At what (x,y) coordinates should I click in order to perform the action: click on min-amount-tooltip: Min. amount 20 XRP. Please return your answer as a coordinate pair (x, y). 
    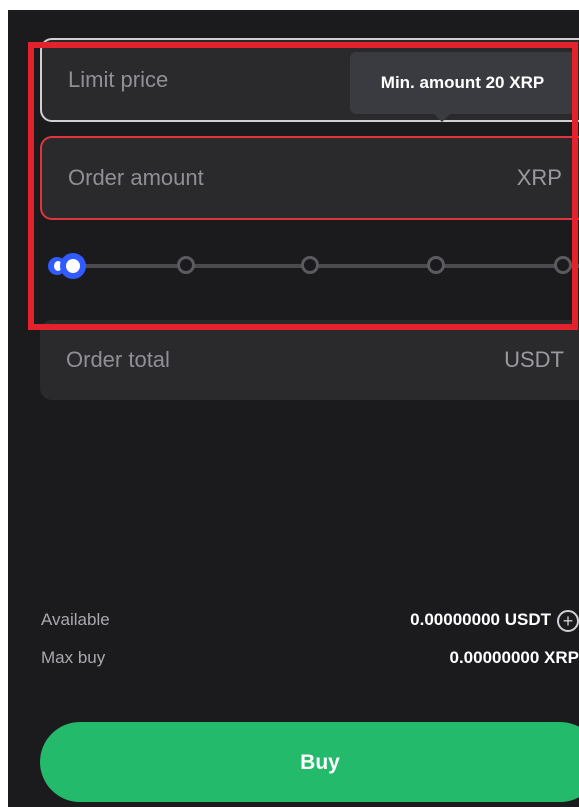
    Looking at the image, I should click on (462, 83).